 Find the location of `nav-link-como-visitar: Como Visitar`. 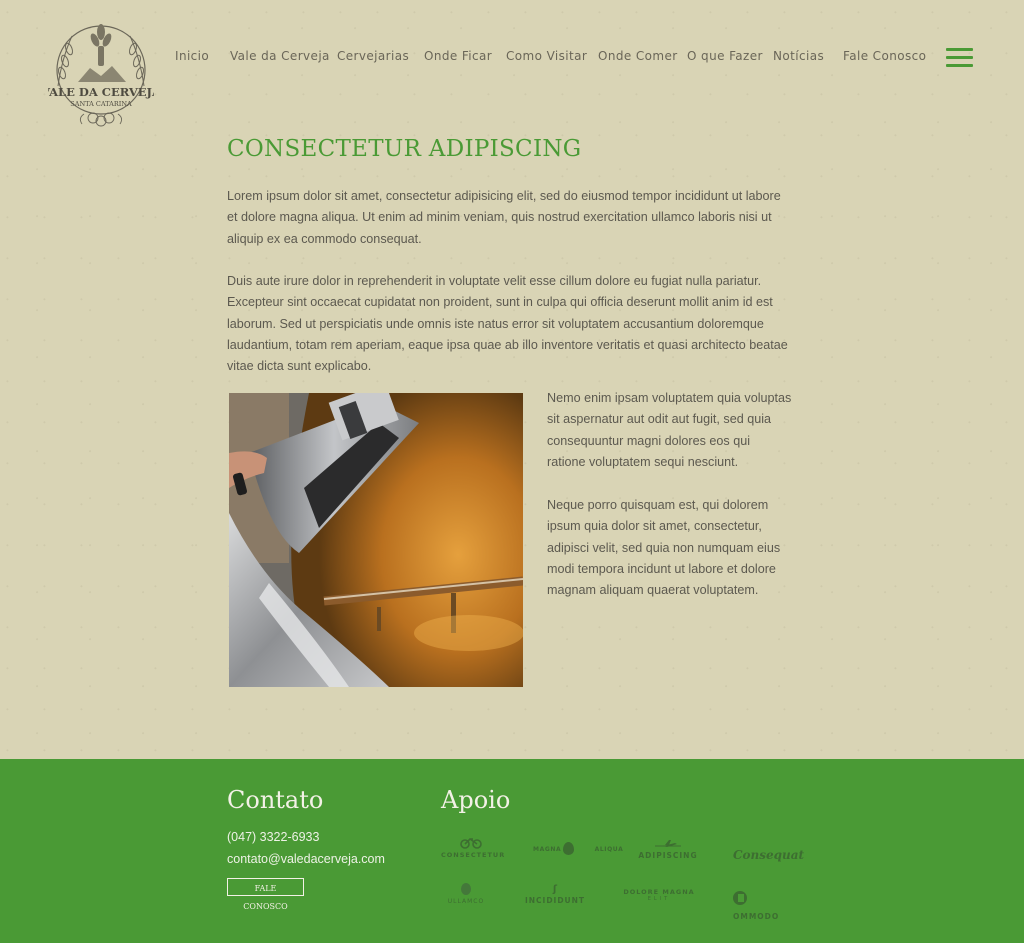

nav-link-como-visitar: Como Visitar is located at coordinates (546, 56).